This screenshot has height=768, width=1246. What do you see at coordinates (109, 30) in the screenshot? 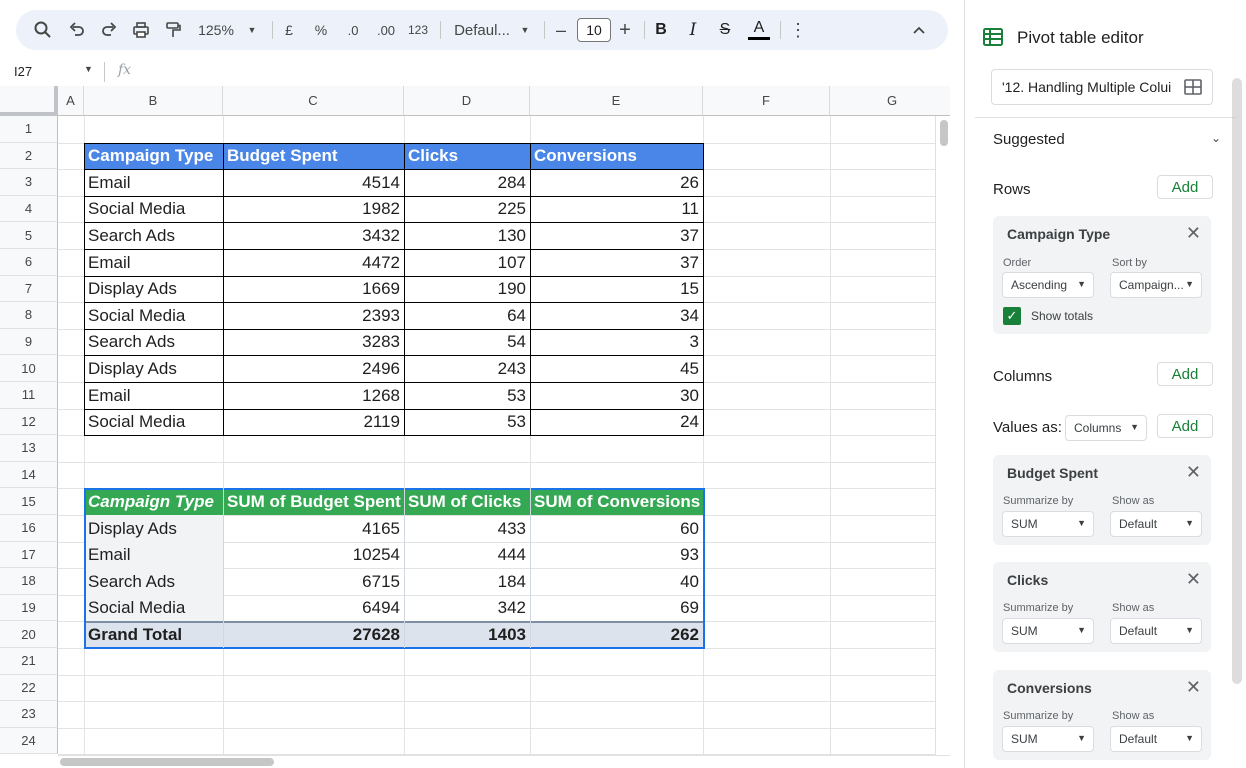
I see `redo-icon` at bounding box center [109, 30].